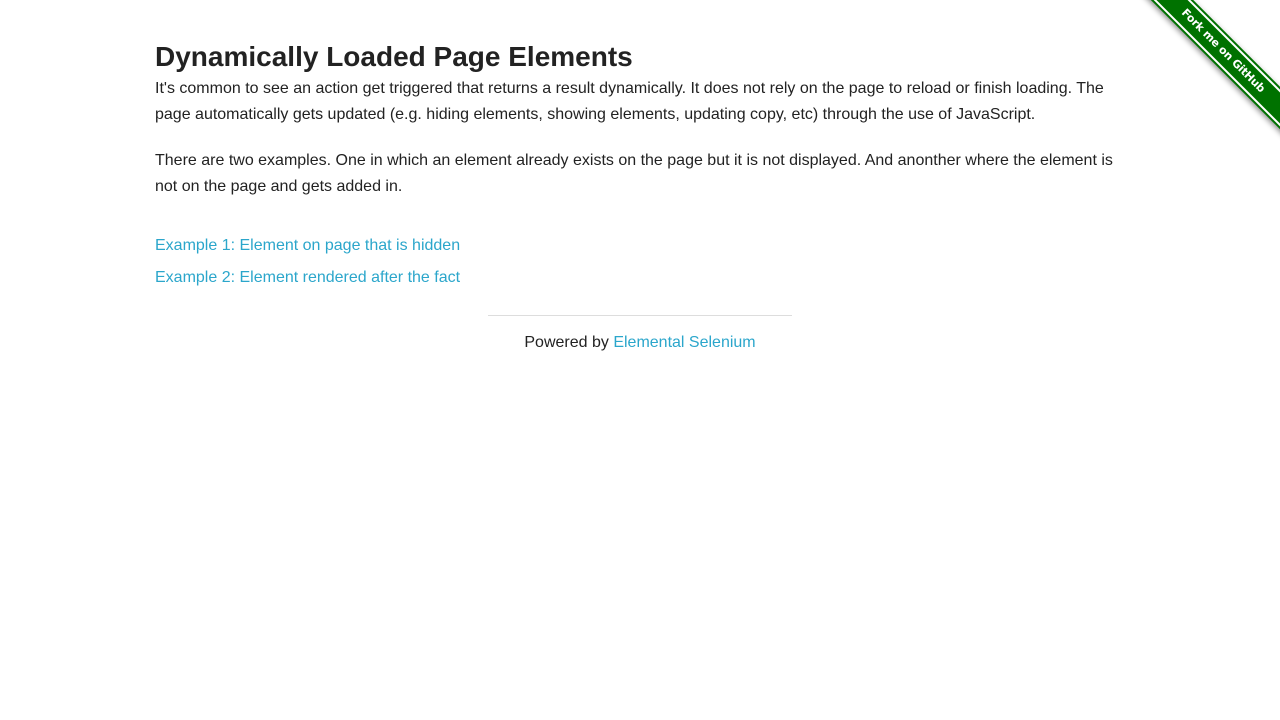  Describe the element at coordinates (566, 342) in the screenshot. I see `footer-powered-by-text: Powered by` at that location.